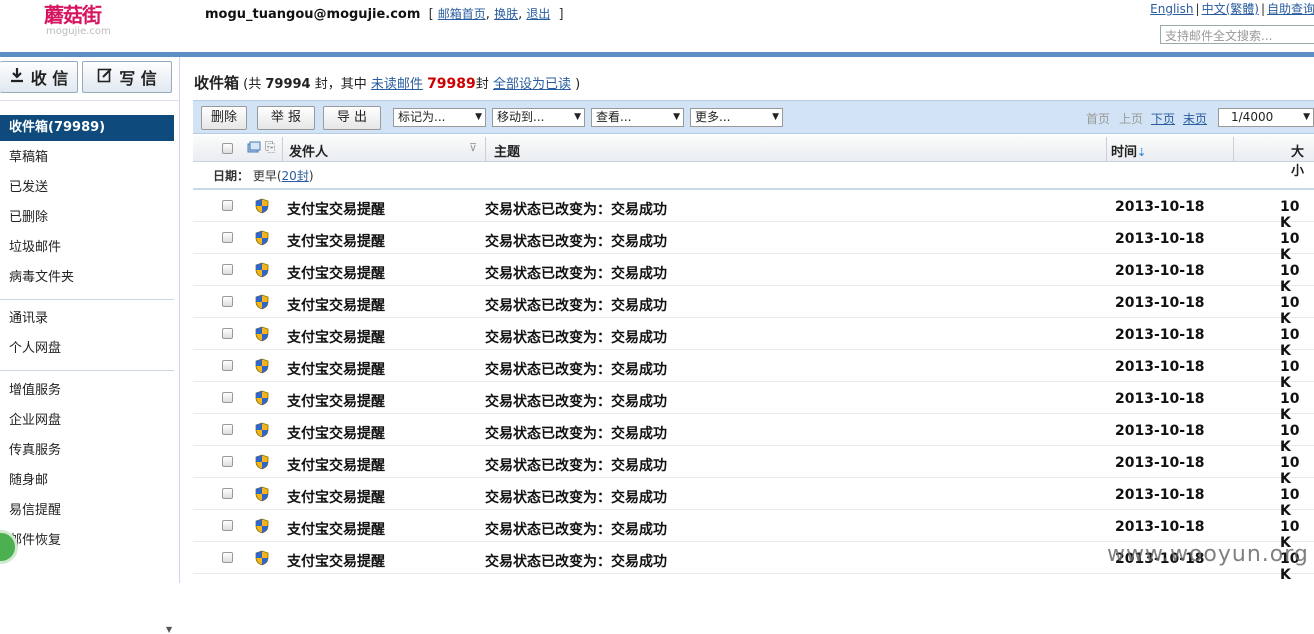  Describe the element at coordinates (439, 117) in the screenshot. I see `mark-as-dropdown: 标记为... ▼` at that location.